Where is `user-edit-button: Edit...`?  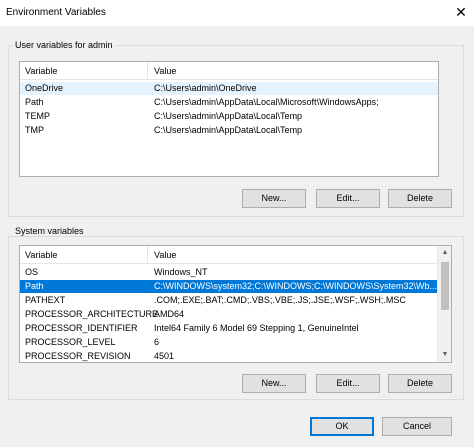
user-edit-button: Edit... is located at coordinates (348, 198).